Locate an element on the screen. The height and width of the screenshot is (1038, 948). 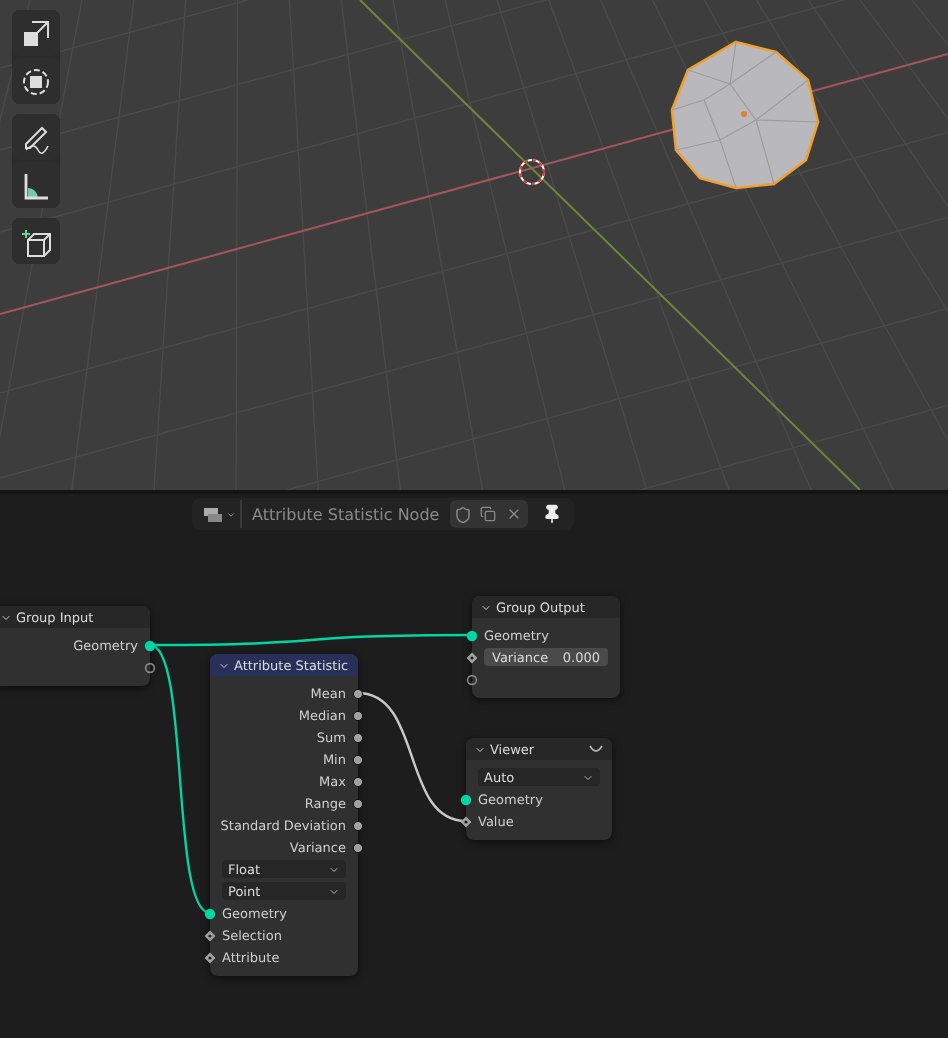
editor-type-button is located at coordinates (221, 514).